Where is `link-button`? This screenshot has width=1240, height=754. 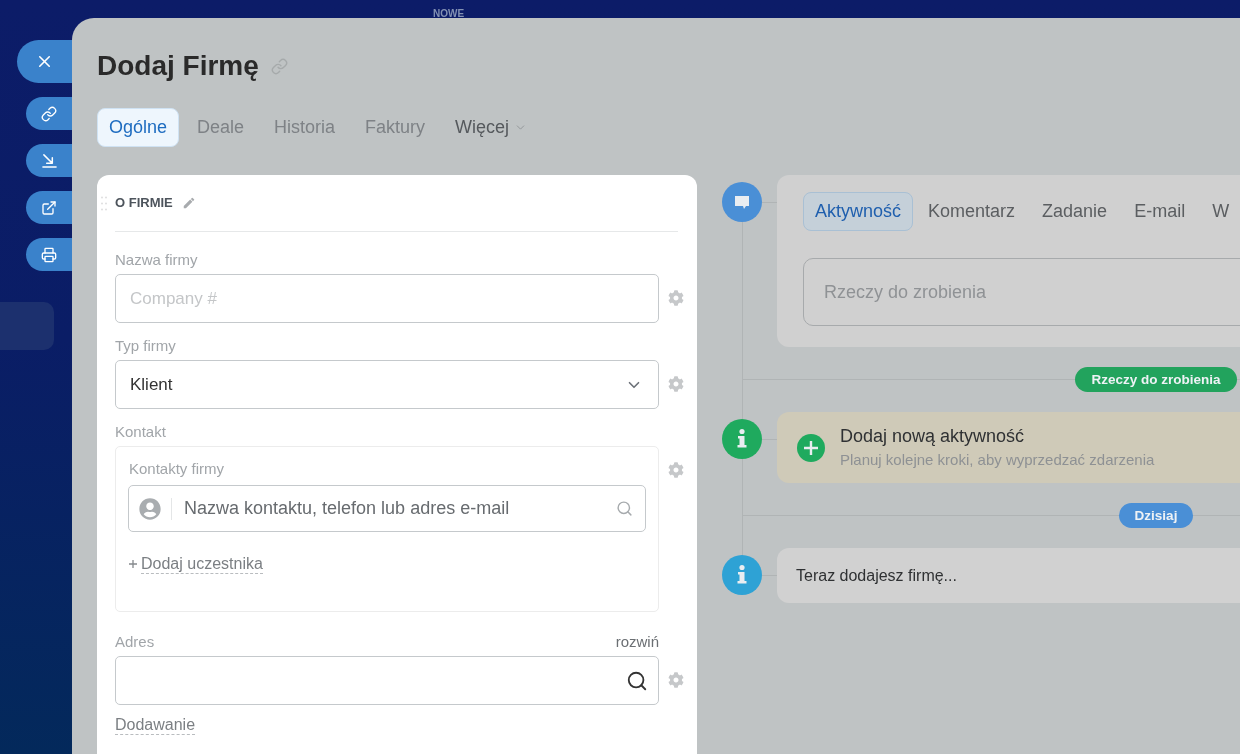
link-button is located at coordinates (49, 113).